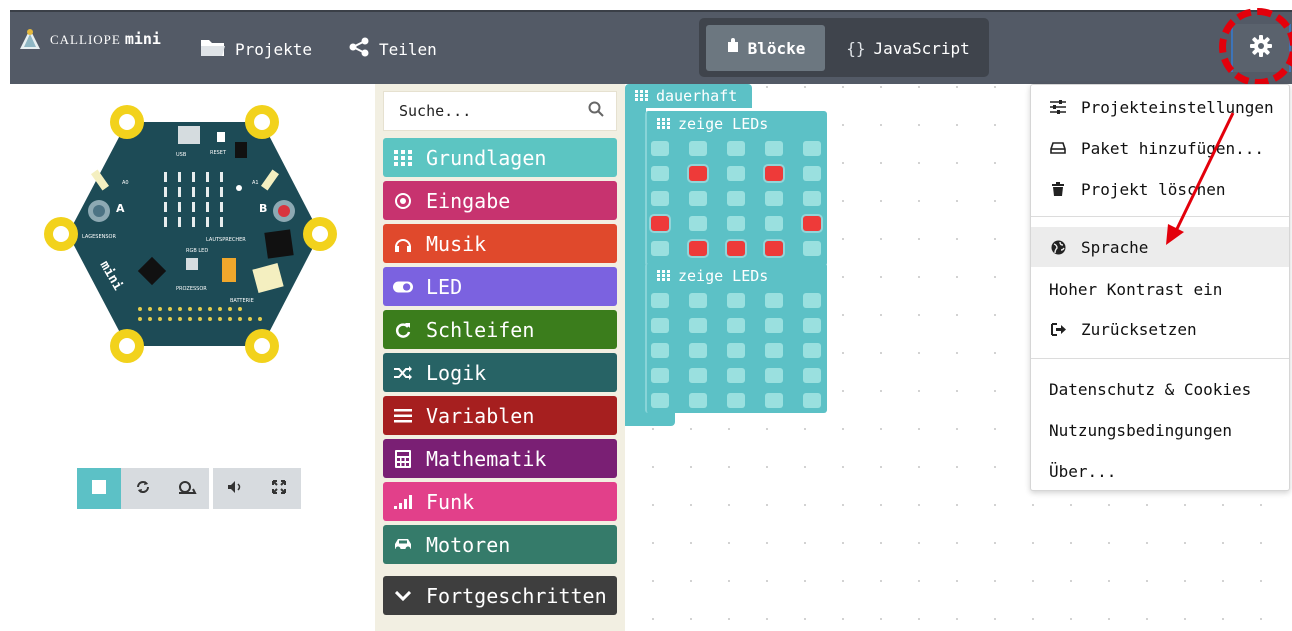 This screenshot has height=631, width=1292. I want to click on category-label: Musik, so click(456, 243).